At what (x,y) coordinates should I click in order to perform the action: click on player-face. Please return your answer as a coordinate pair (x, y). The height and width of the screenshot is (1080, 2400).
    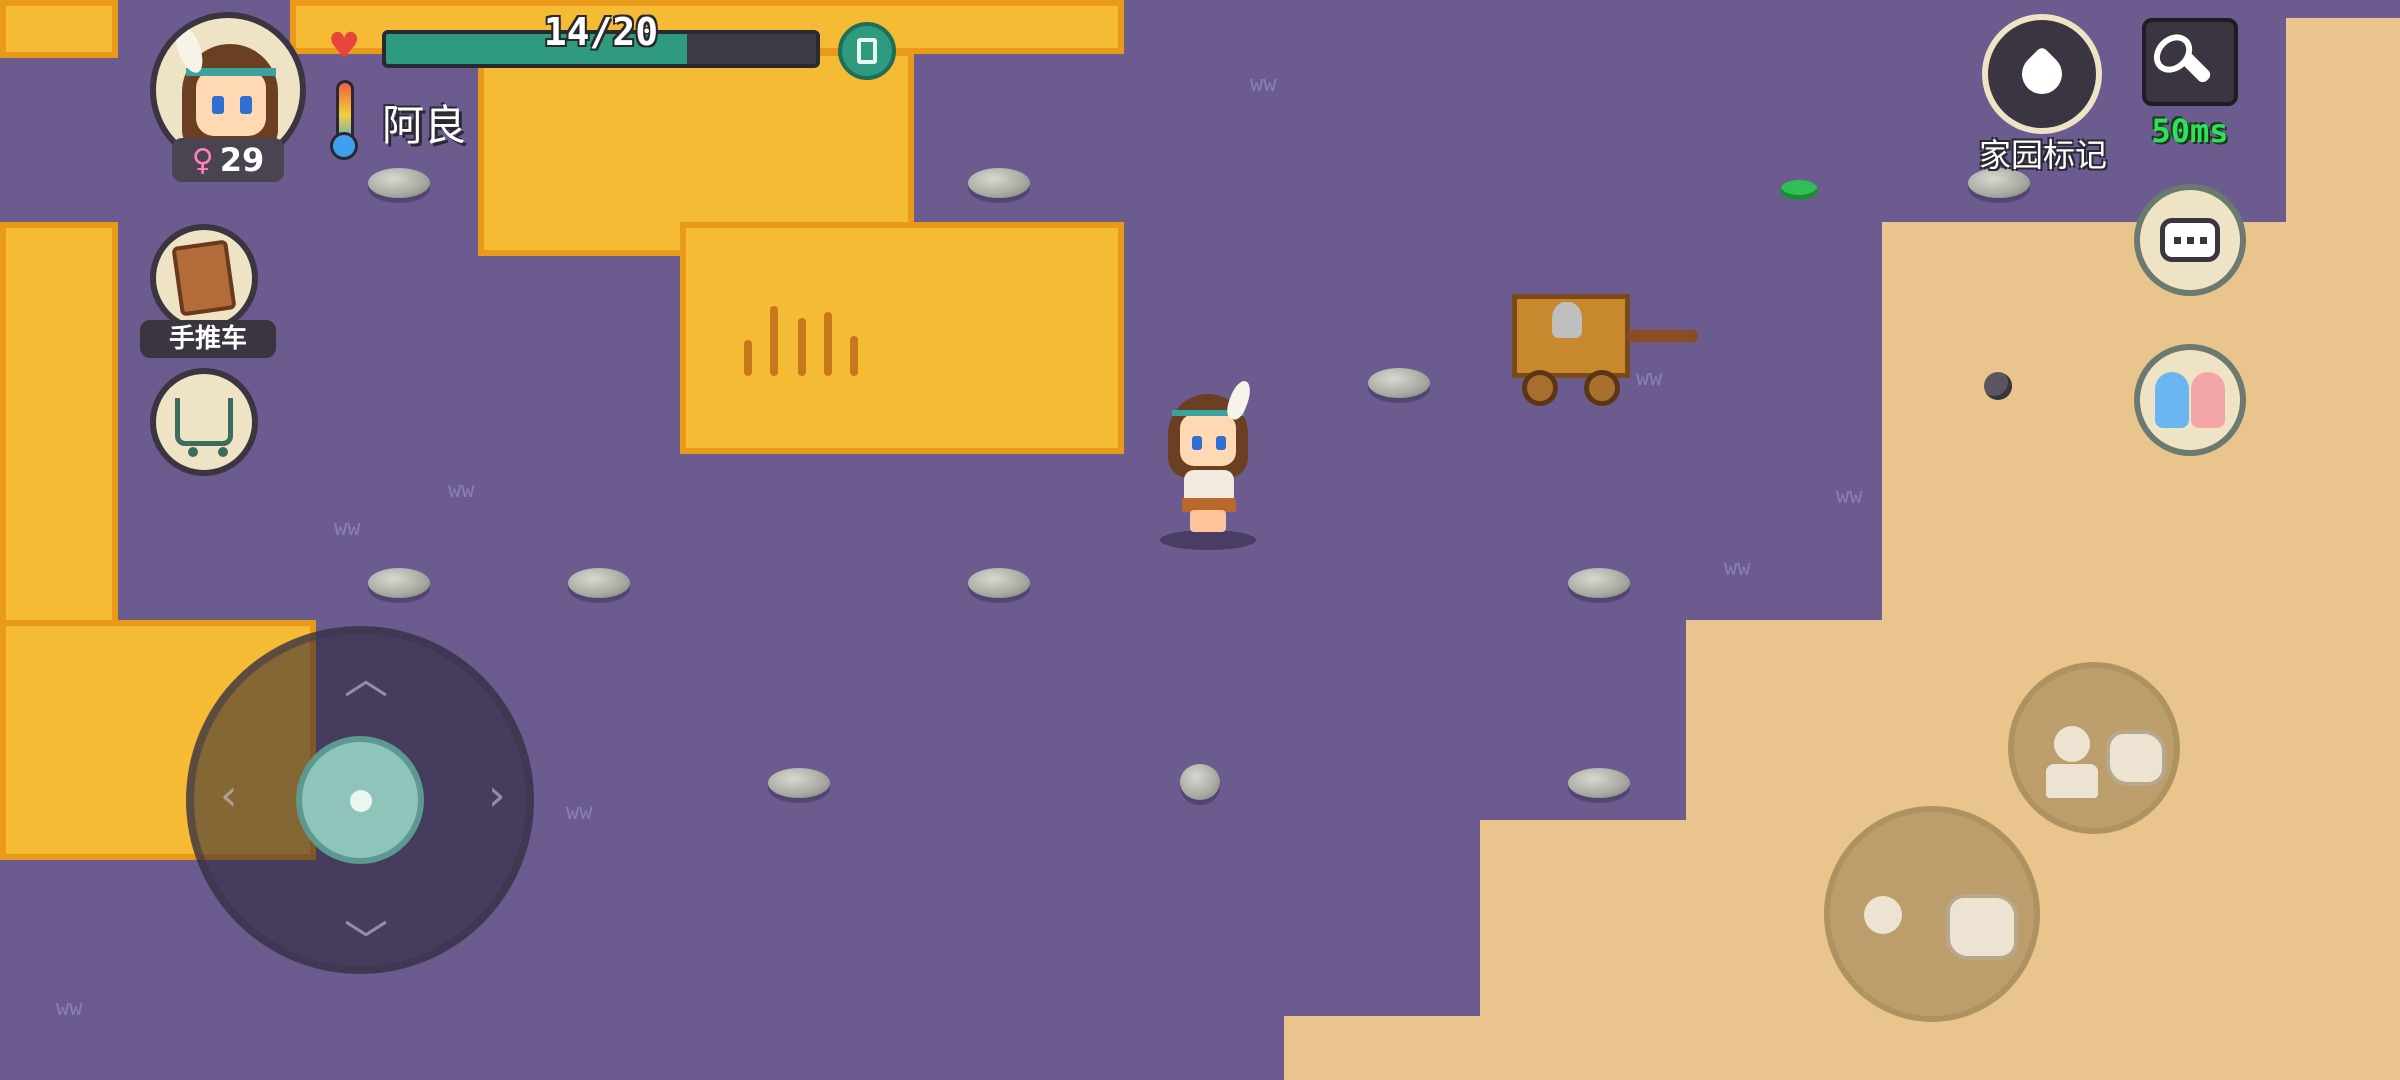
    Looking at the image, I should click on (1208, 440).